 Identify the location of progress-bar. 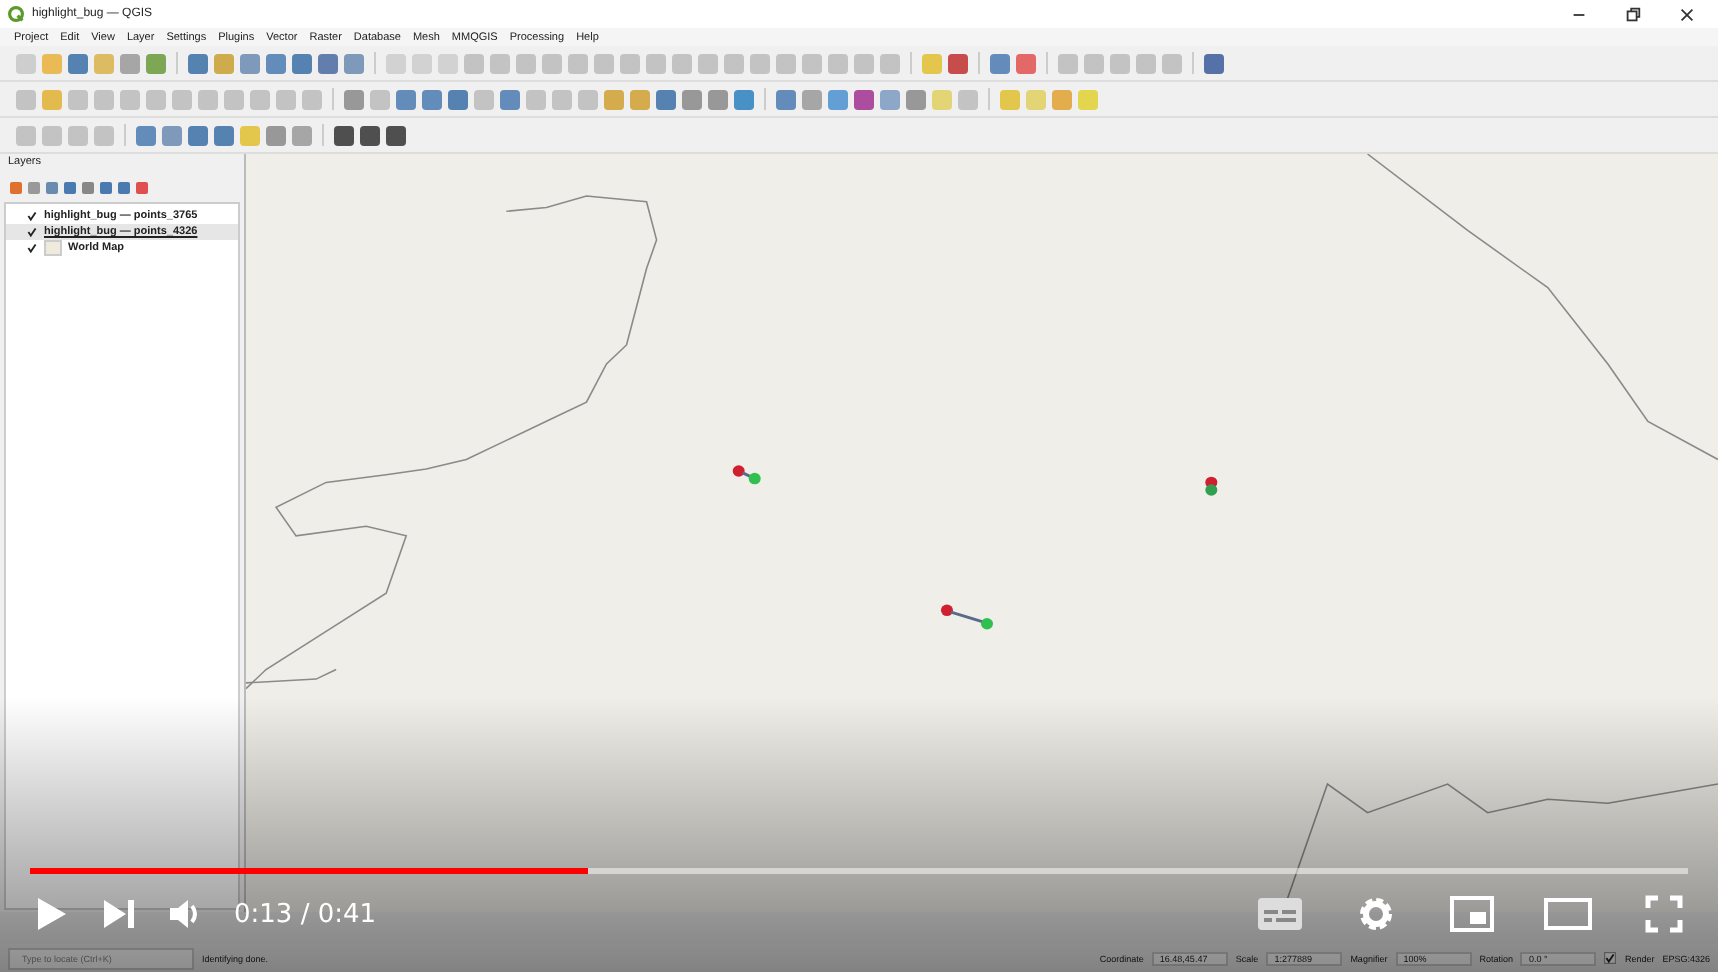
(309, 871).